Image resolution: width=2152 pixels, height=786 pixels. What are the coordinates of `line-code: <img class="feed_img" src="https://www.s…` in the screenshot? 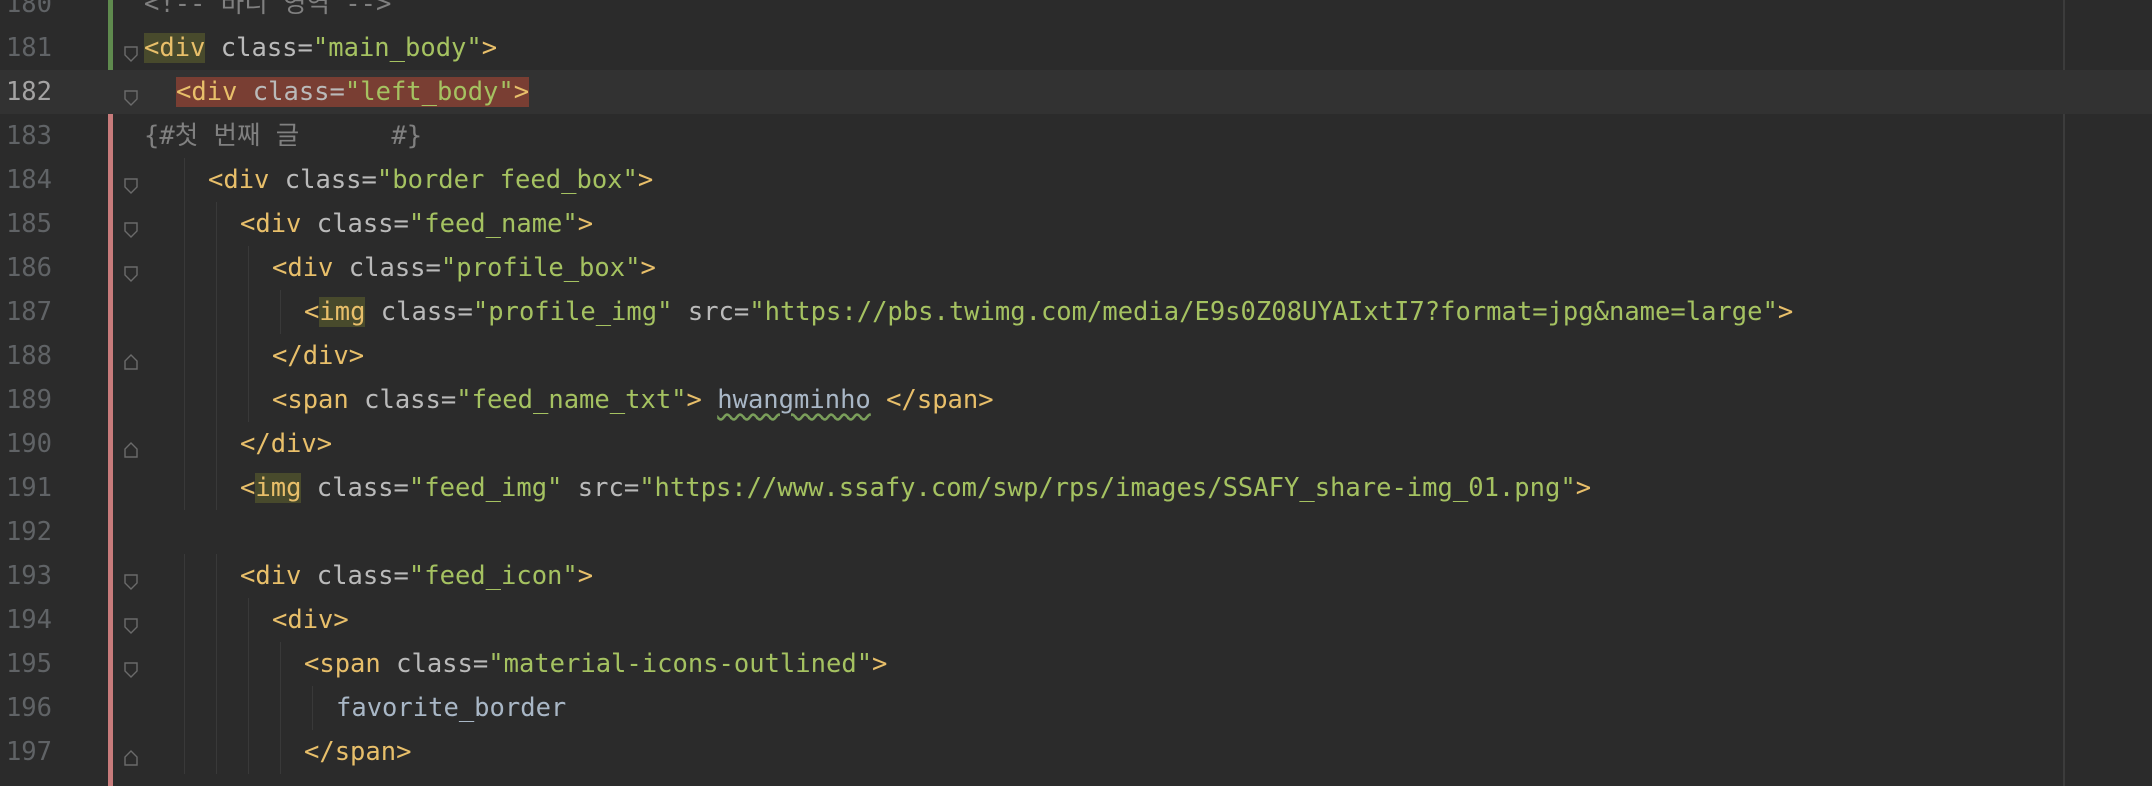 It's located at (915, 488).